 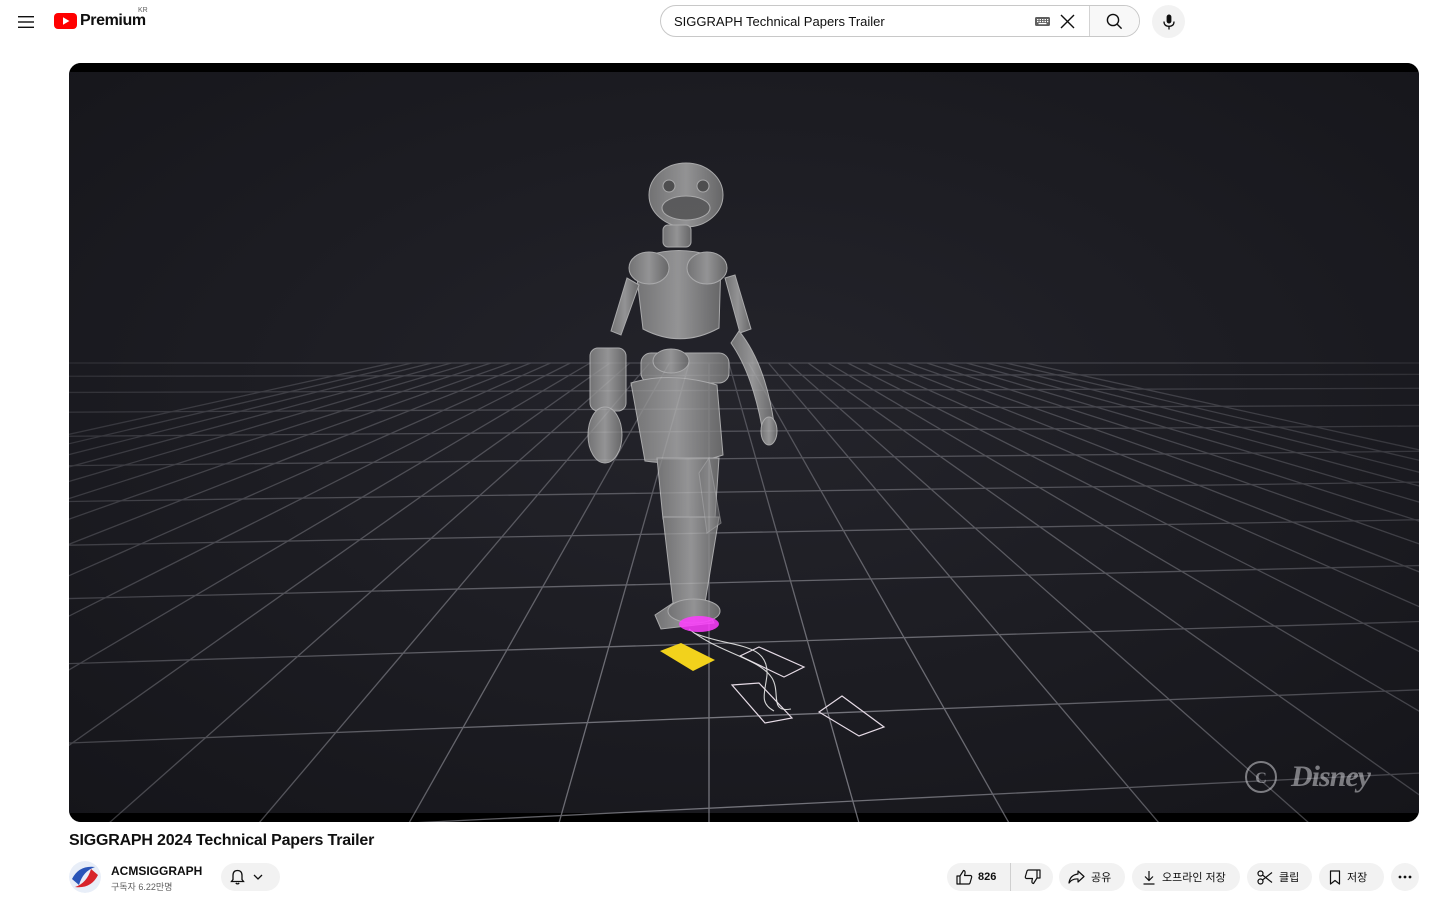 What do you see at coordinates (1194, 878) in the screenshot?
I see `offline-save-label: 오프라인 저장` at bounding box center [1194, 878].